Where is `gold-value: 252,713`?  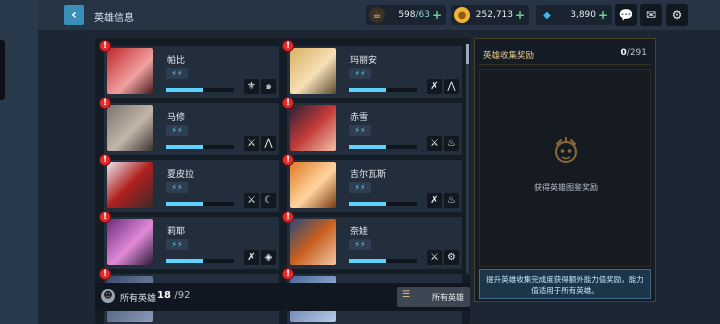 gold-value: 252,713 is located at coordinates (494, 15).